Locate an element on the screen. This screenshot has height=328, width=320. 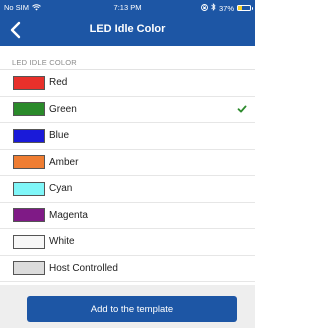
color-option-label: Host Controlled is located at coordinates (83, 268).